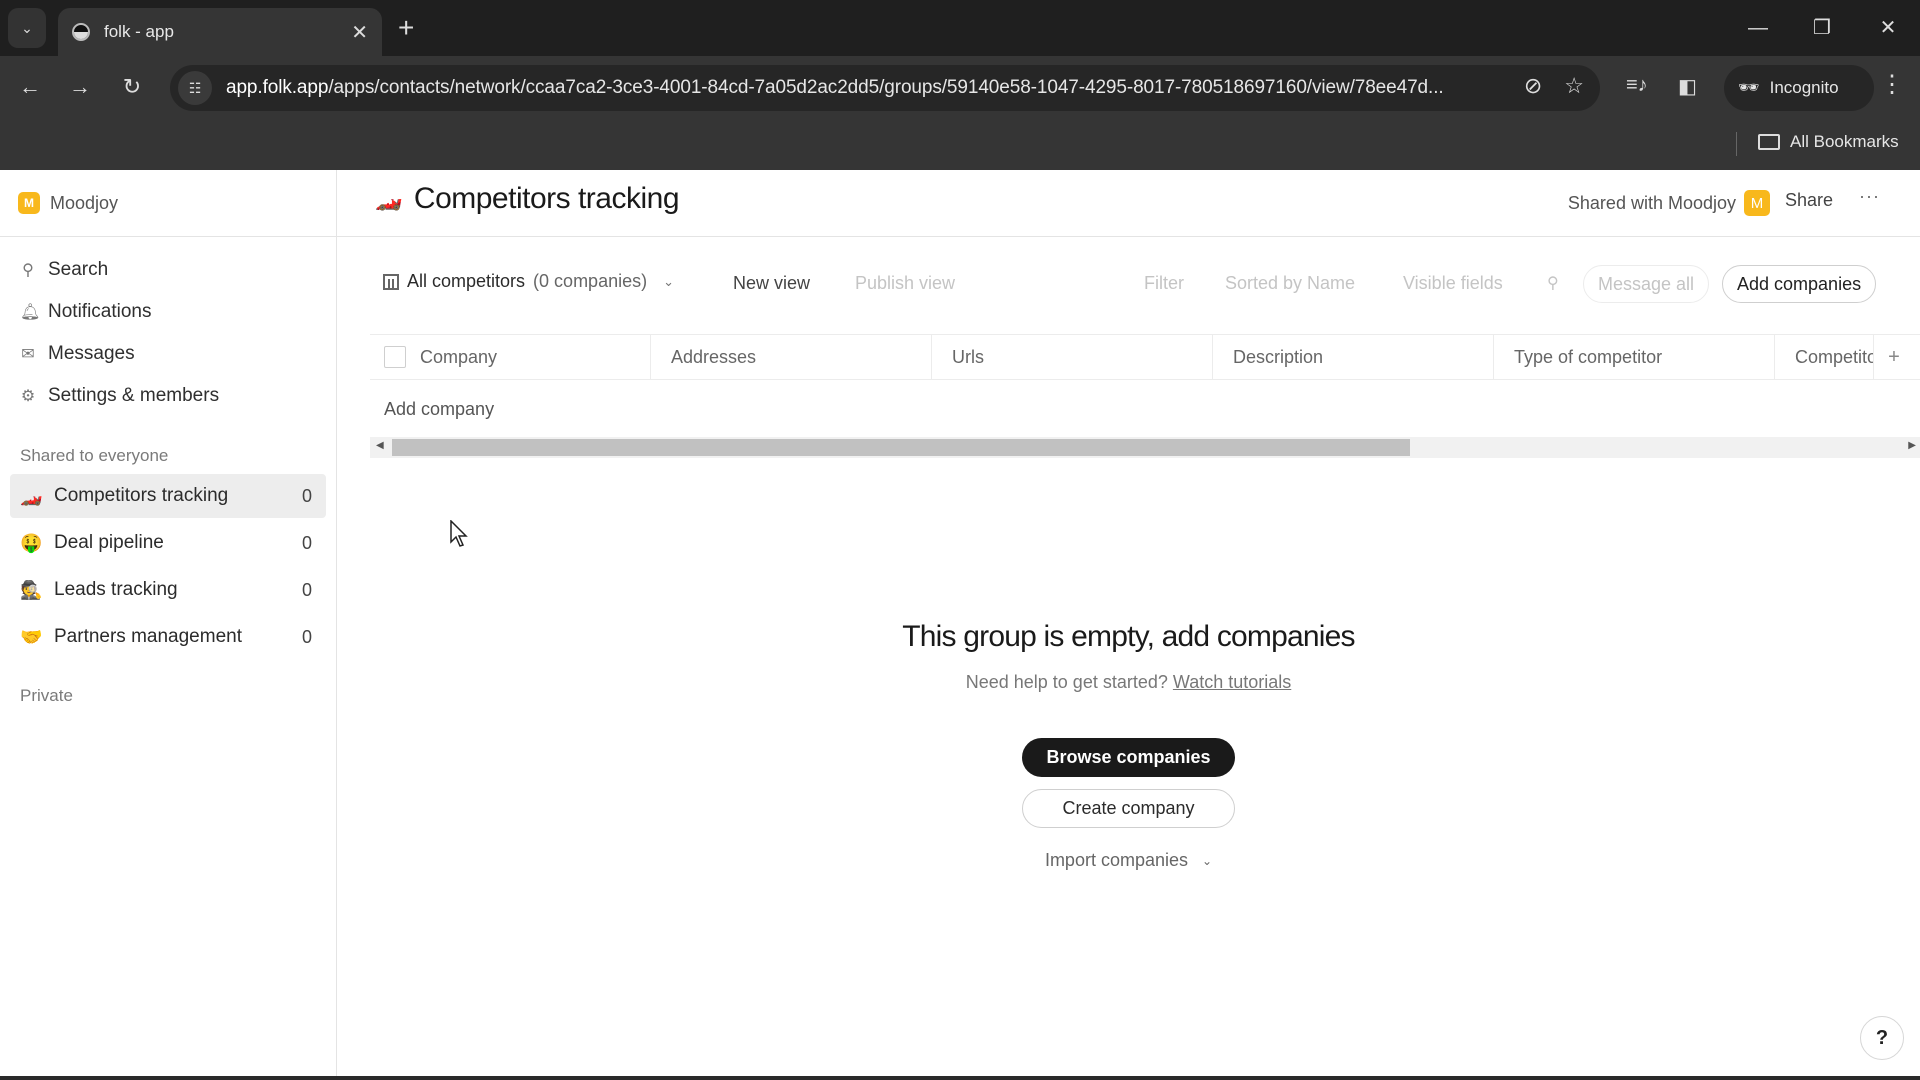 This screenshot has width=1920, height=1080. What do you see at coordinates (359, 32) in the screenshot?
I see `close-tab-icon: ✕` at bounding box center [359, 32].